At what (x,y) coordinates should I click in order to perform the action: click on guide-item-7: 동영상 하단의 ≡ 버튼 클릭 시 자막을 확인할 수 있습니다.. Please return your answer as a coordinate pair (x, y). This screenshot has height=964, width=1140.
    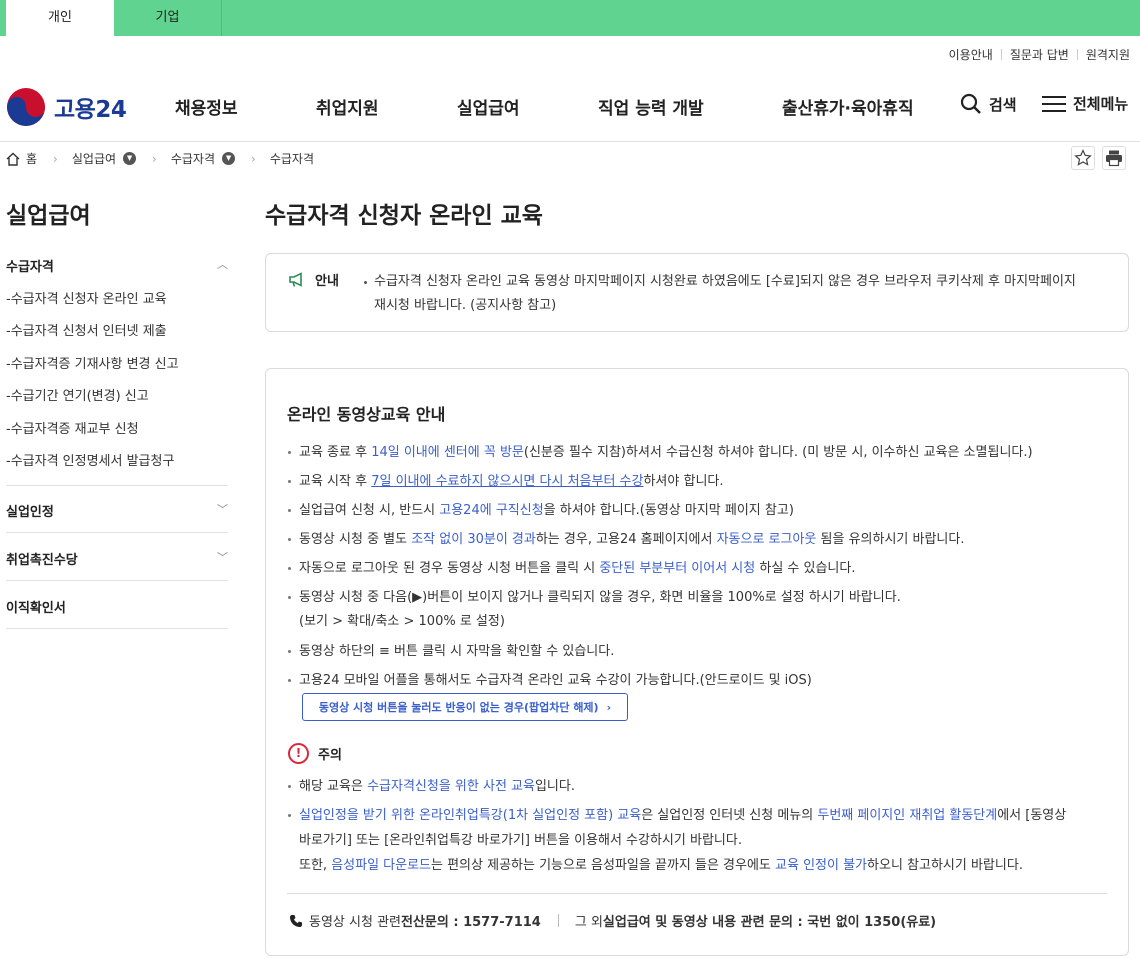
    Looking at the image, I should click on (698, 651).